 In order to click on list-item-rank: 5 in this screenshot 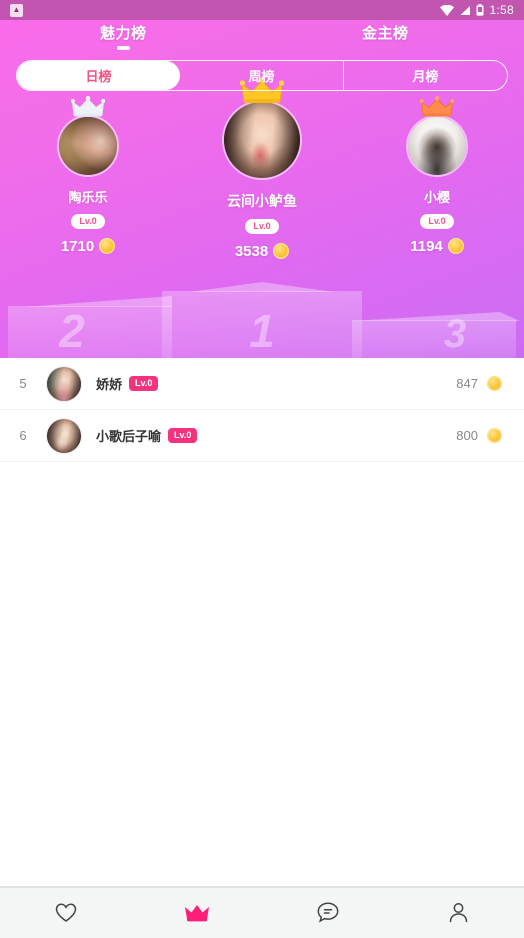, I will do `click(23, 383)`.